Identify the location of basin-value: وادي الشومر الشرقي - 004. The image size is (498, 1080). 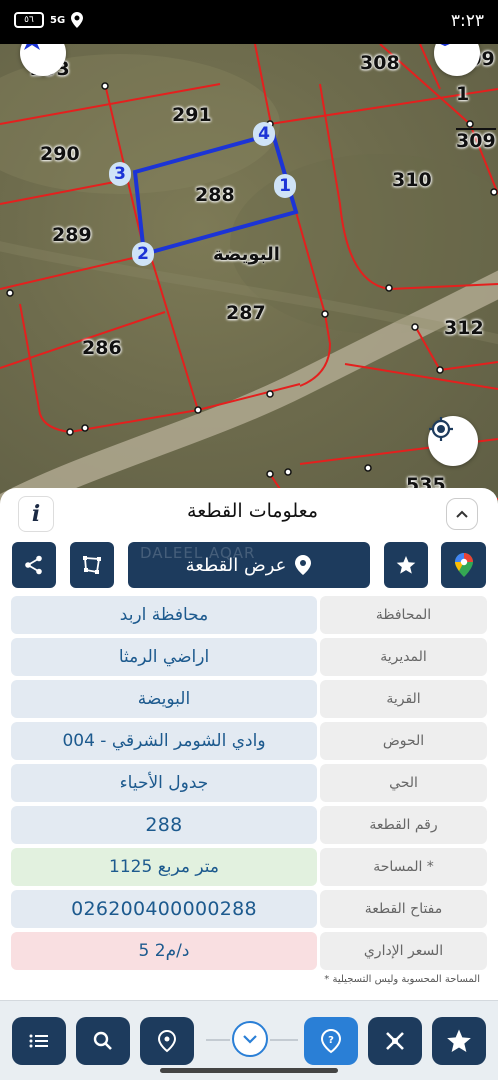
(164, 741).